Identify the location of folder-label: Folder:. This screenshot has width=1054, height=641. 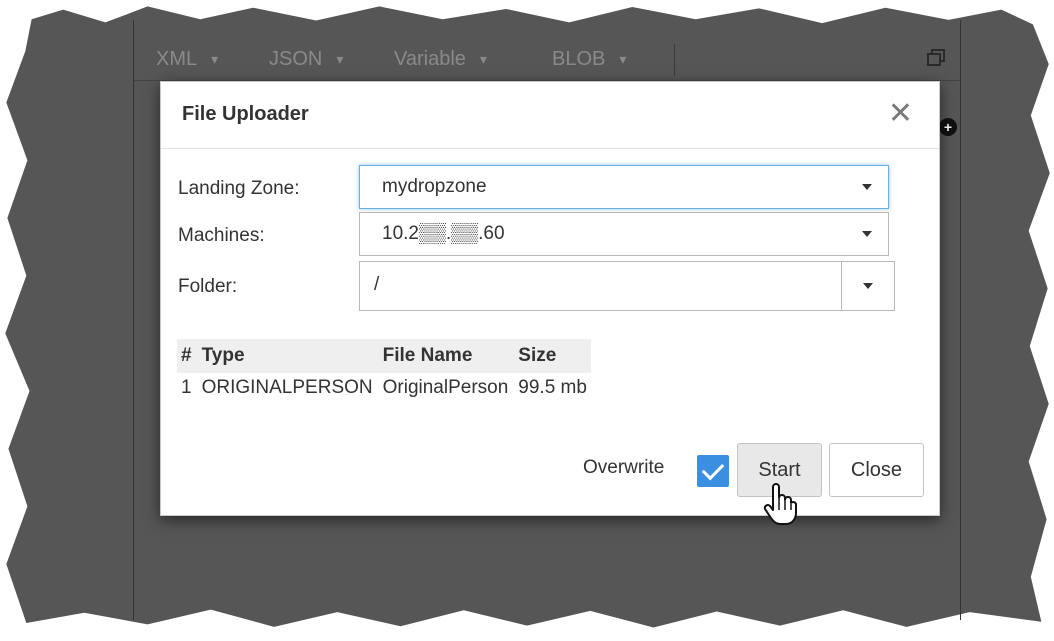
(208, 286).